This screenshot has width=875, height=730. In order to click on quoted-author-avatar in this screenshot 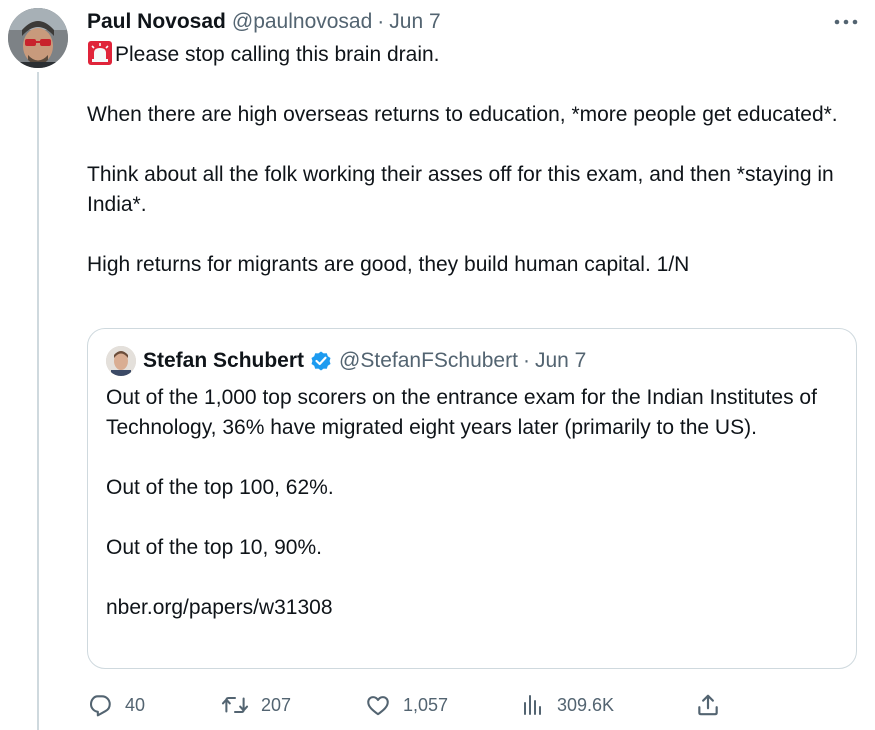, I will do `click(121, 361)`.